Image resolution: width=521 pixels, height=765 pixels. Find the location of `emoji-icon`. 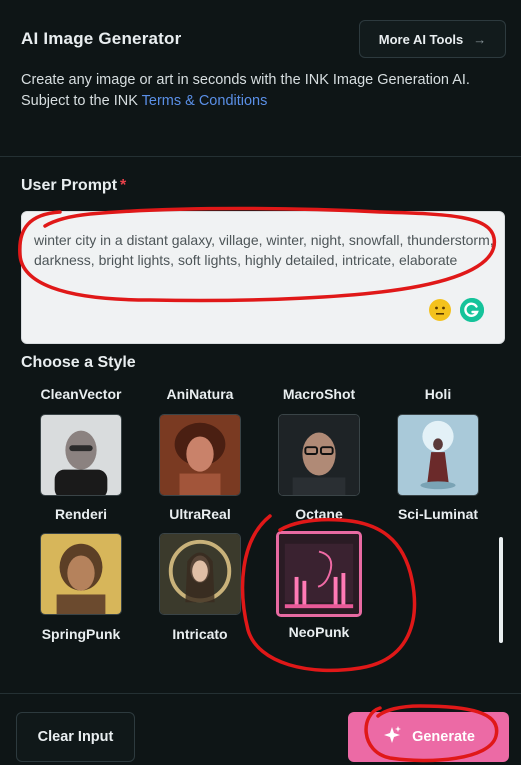

emoji-icon is located at coordinates (440, 310).